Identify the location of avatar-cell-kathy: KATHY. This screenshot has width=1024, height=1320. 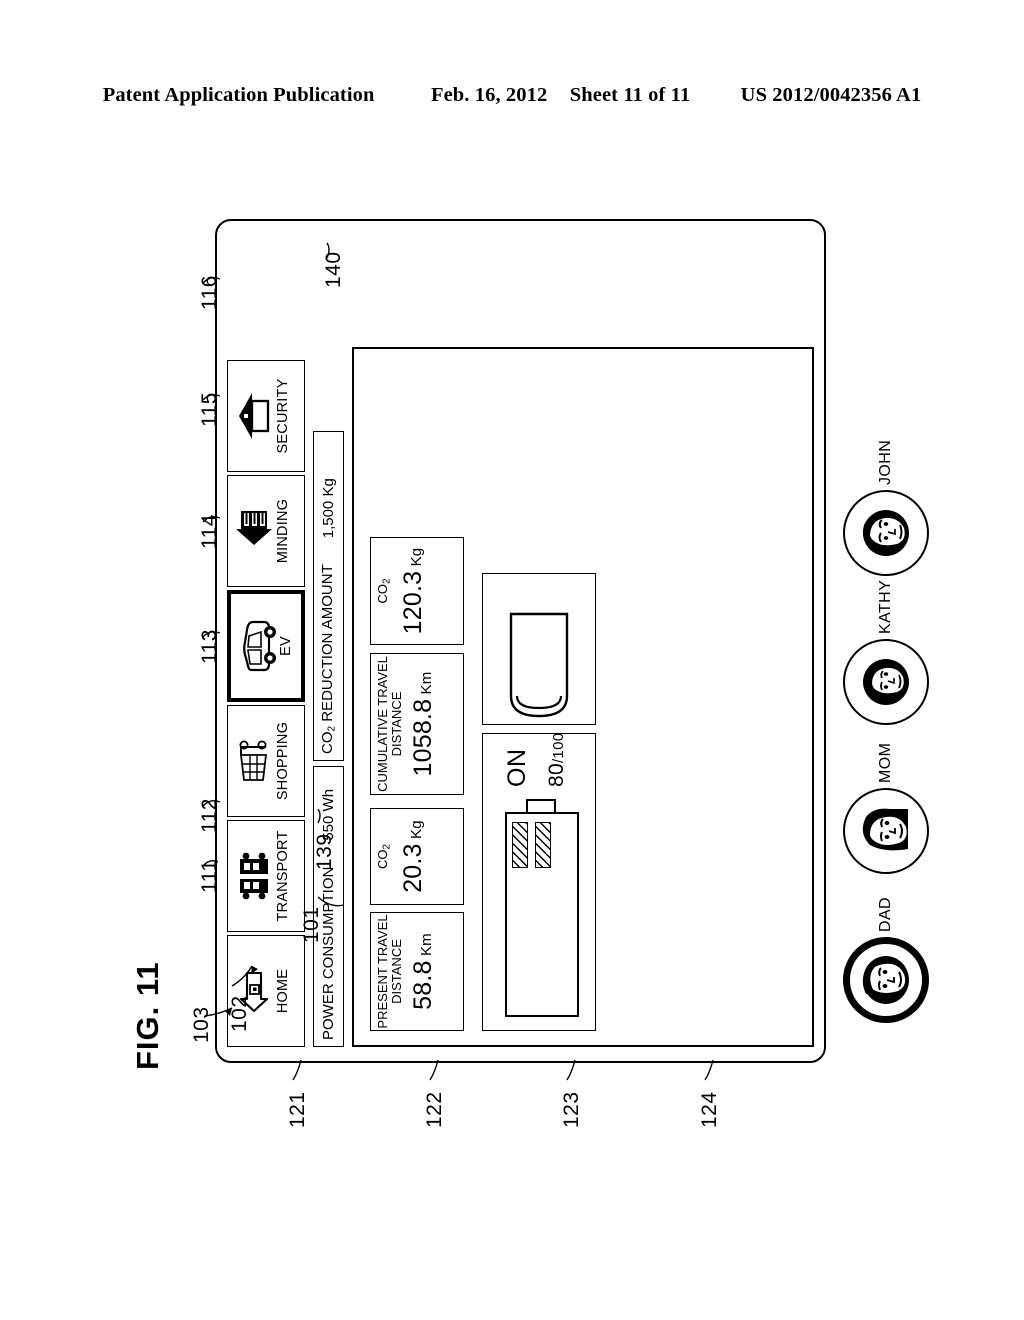
(886, 650).